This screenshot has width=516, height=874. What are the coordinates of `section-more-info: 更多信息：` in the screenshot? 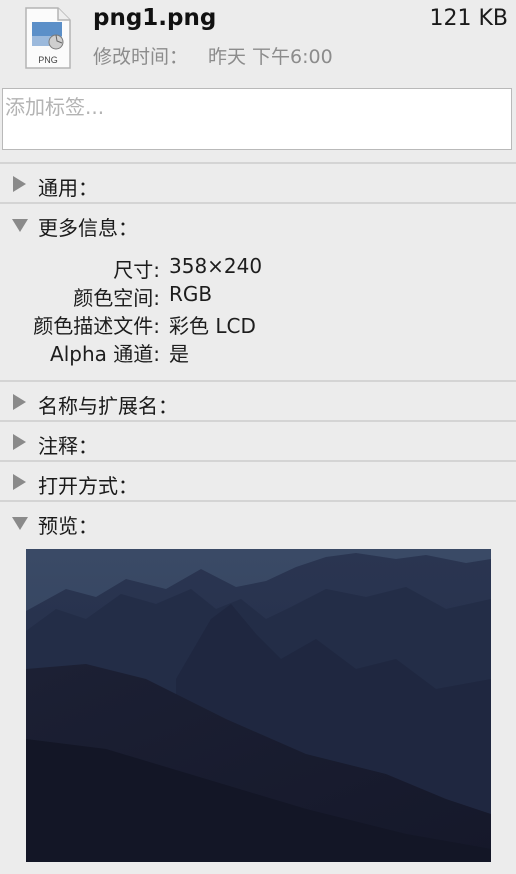 It's located at (258, 224).